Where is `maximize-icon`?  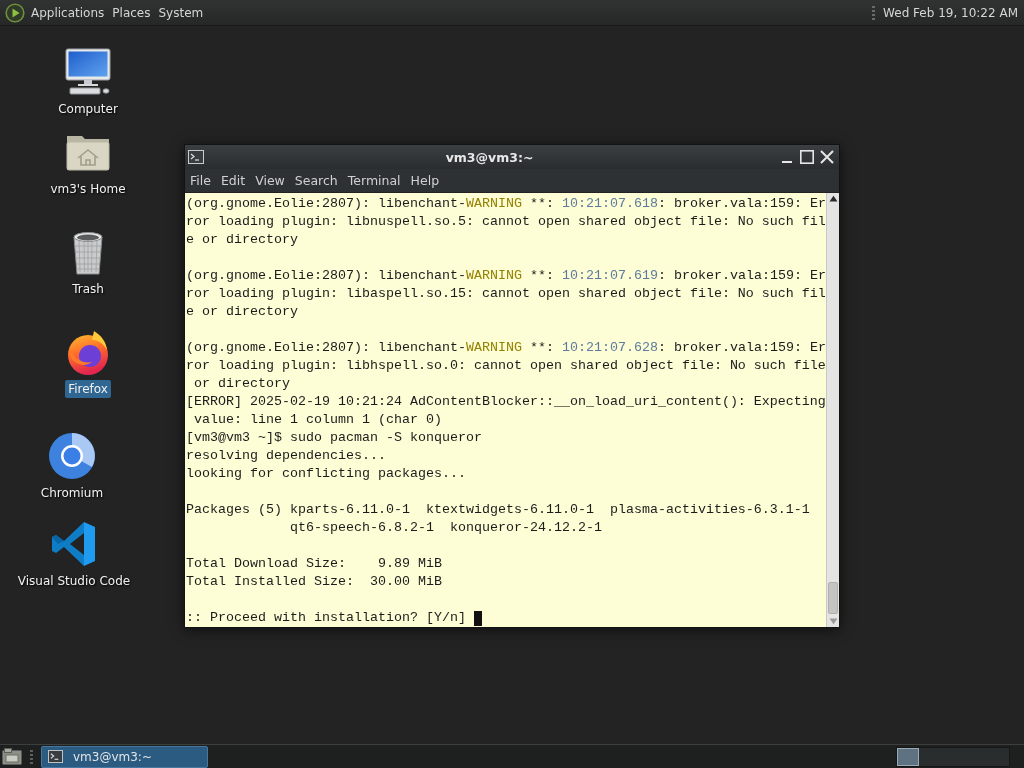 maximize-icon is located at coordinates (807, 157).